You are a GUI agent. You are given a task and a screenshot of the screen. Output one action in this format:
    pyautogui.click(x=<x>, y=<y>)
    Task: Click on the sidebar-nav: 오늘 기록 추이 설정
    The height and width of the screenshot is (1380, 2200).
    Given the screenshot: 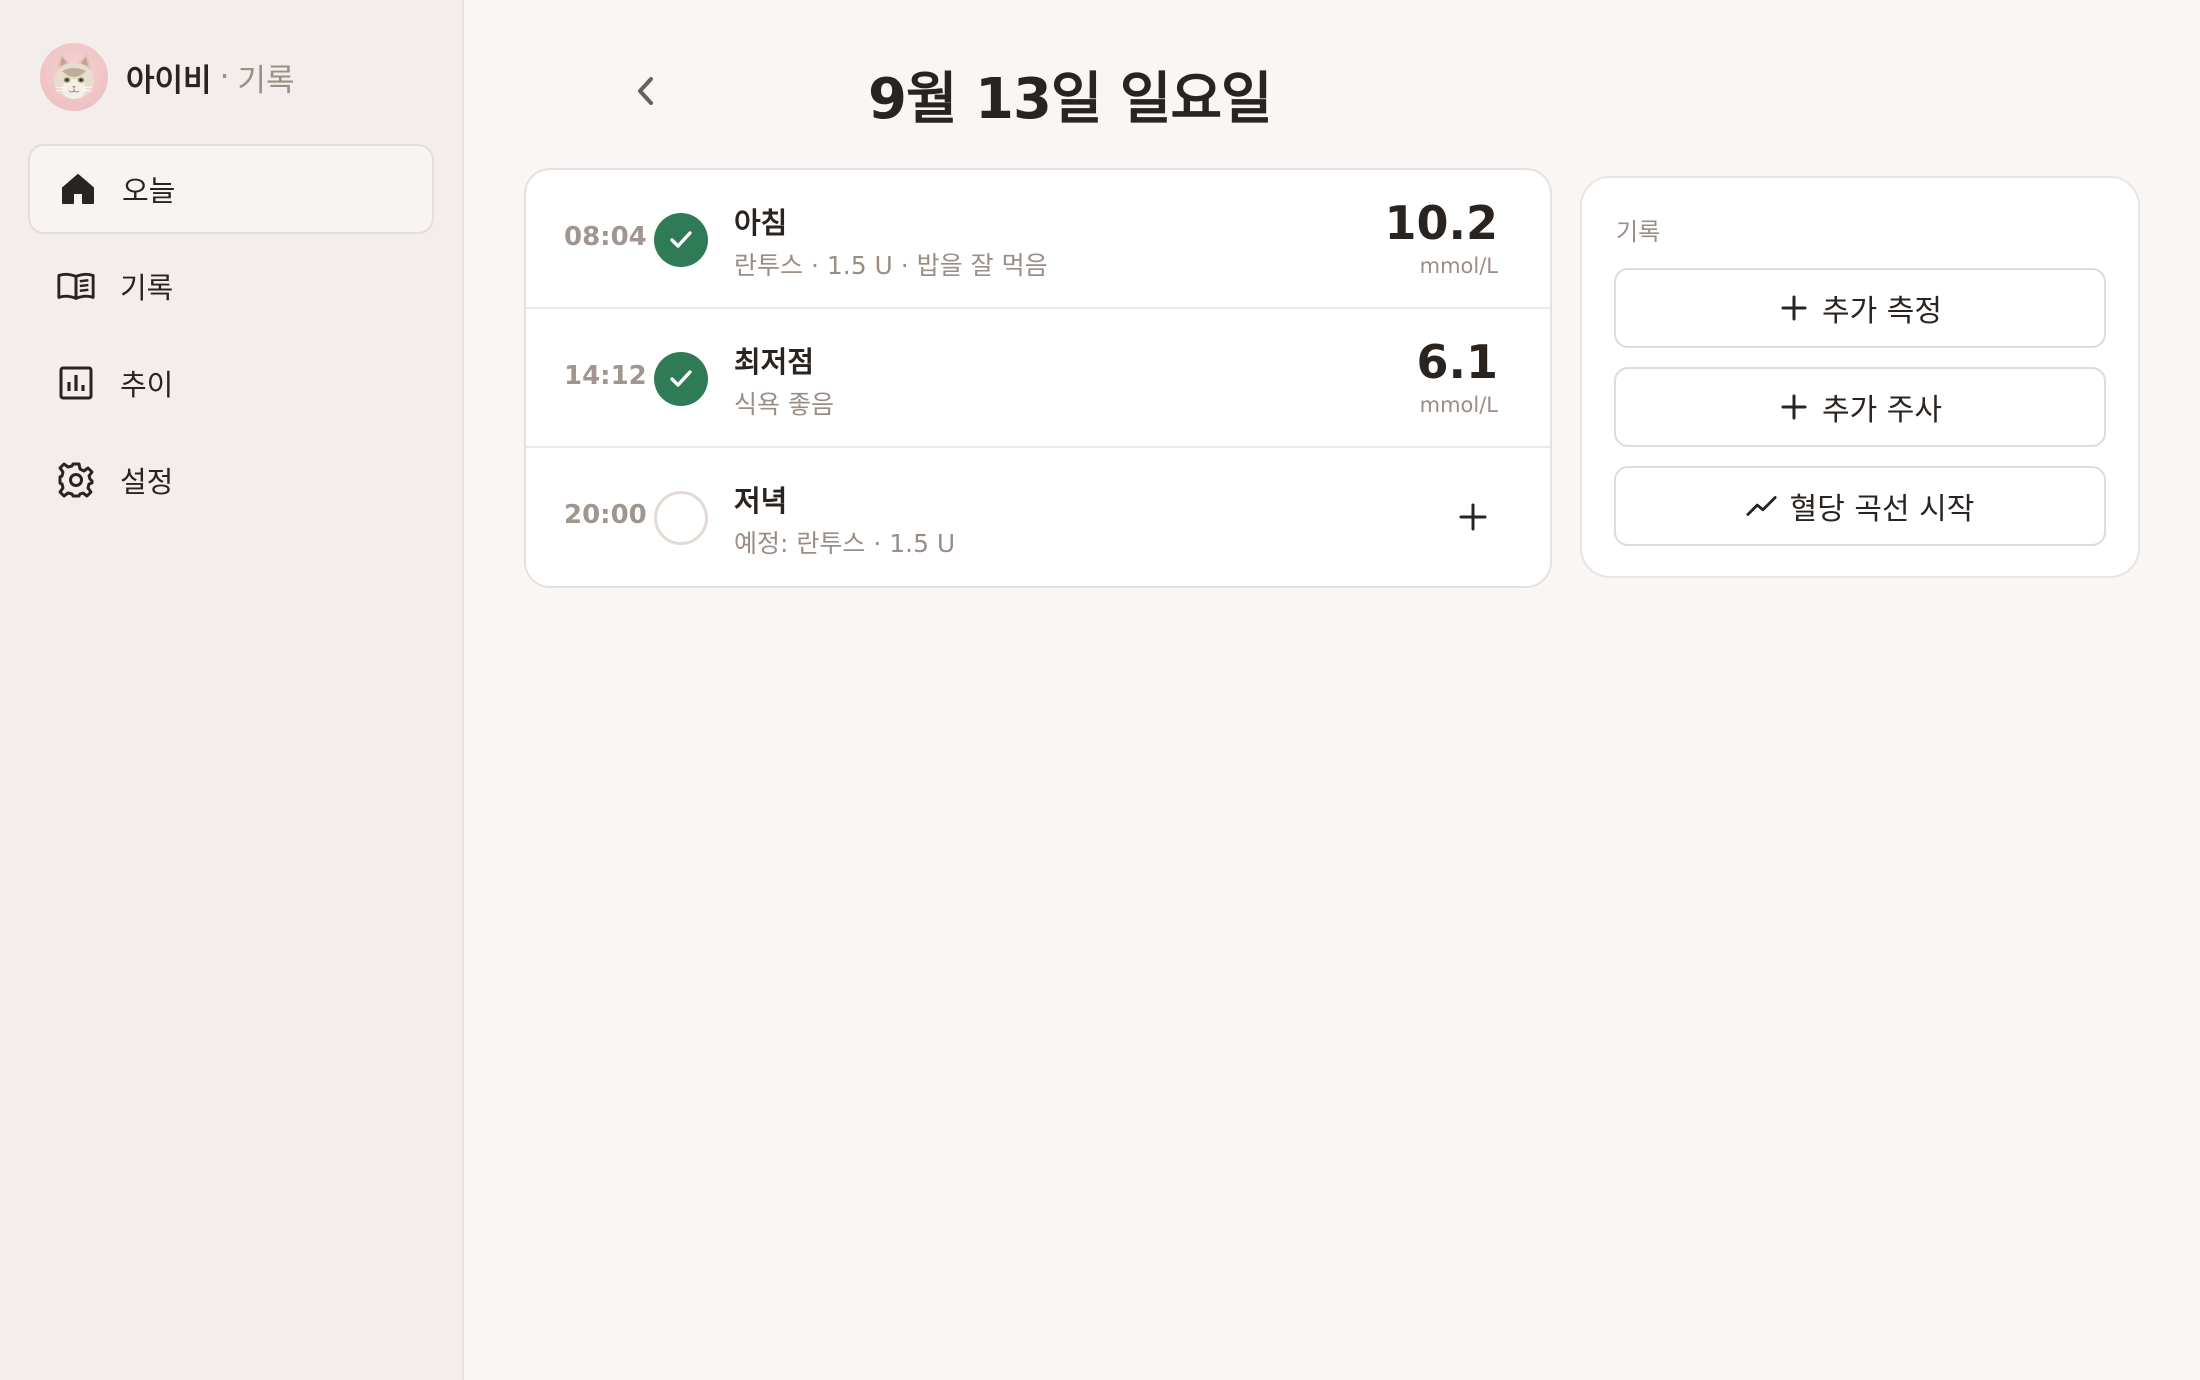 What is the action you would take?
    pyautogui.click(x=231, y=338)
    